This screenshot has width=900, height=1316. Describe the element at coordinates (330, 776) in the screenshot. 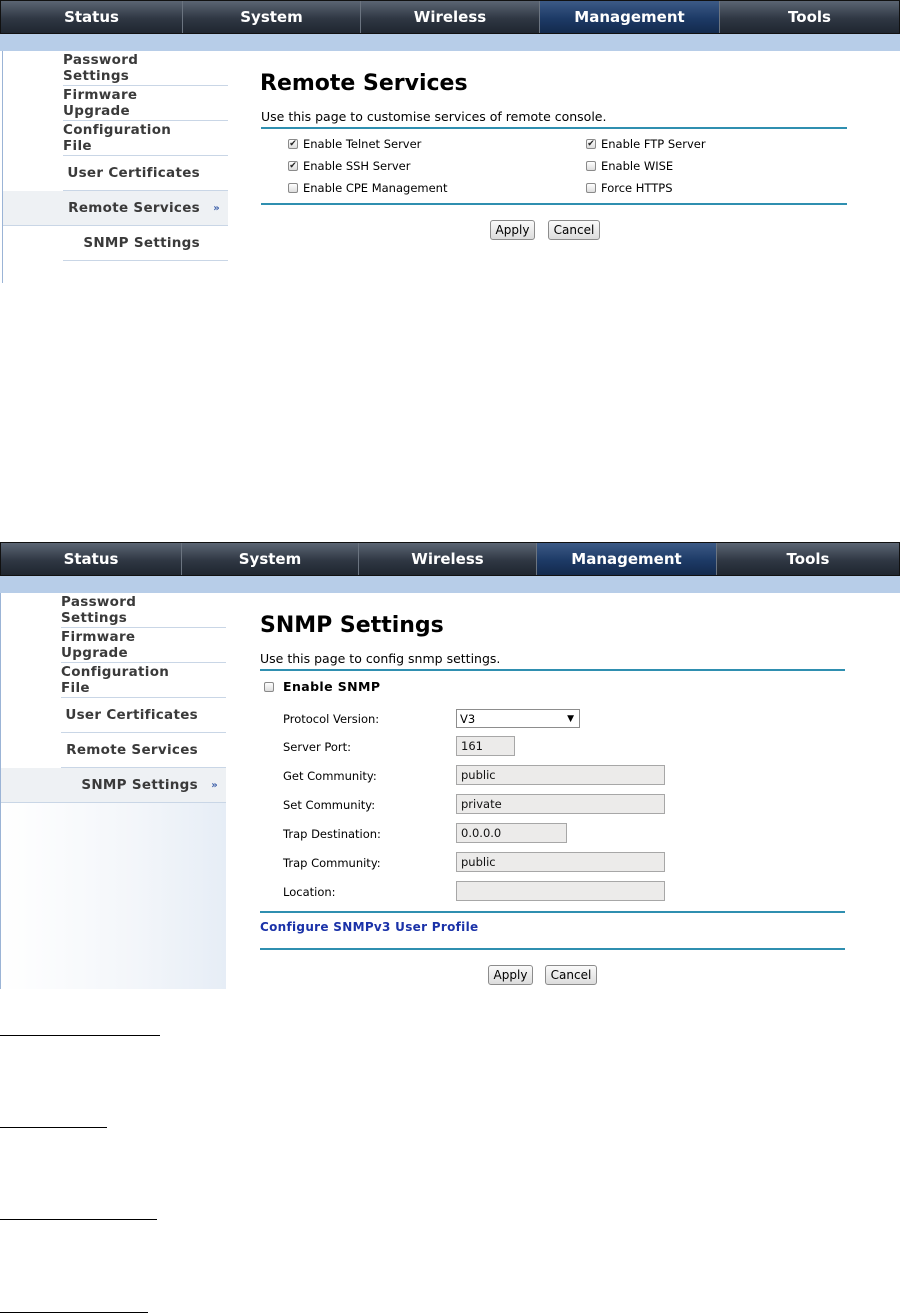

I see `get-community-label: Get Community:` at that location.